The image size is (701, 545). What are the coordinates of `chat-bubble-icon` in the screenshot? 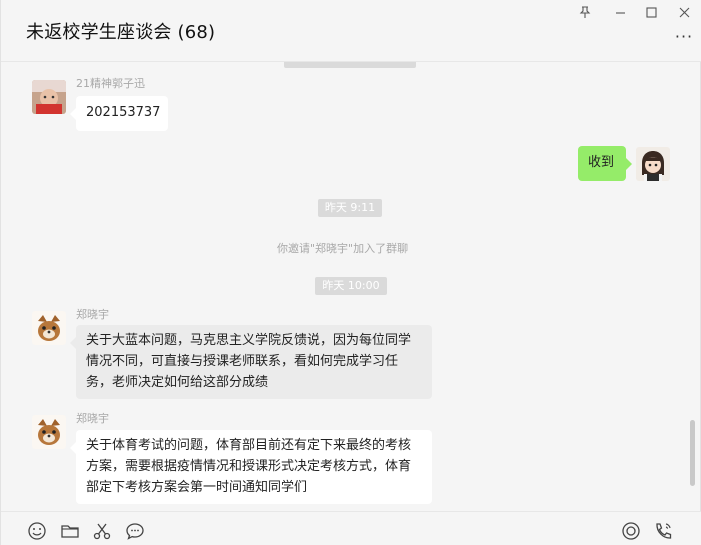 It's located at (135, 531).